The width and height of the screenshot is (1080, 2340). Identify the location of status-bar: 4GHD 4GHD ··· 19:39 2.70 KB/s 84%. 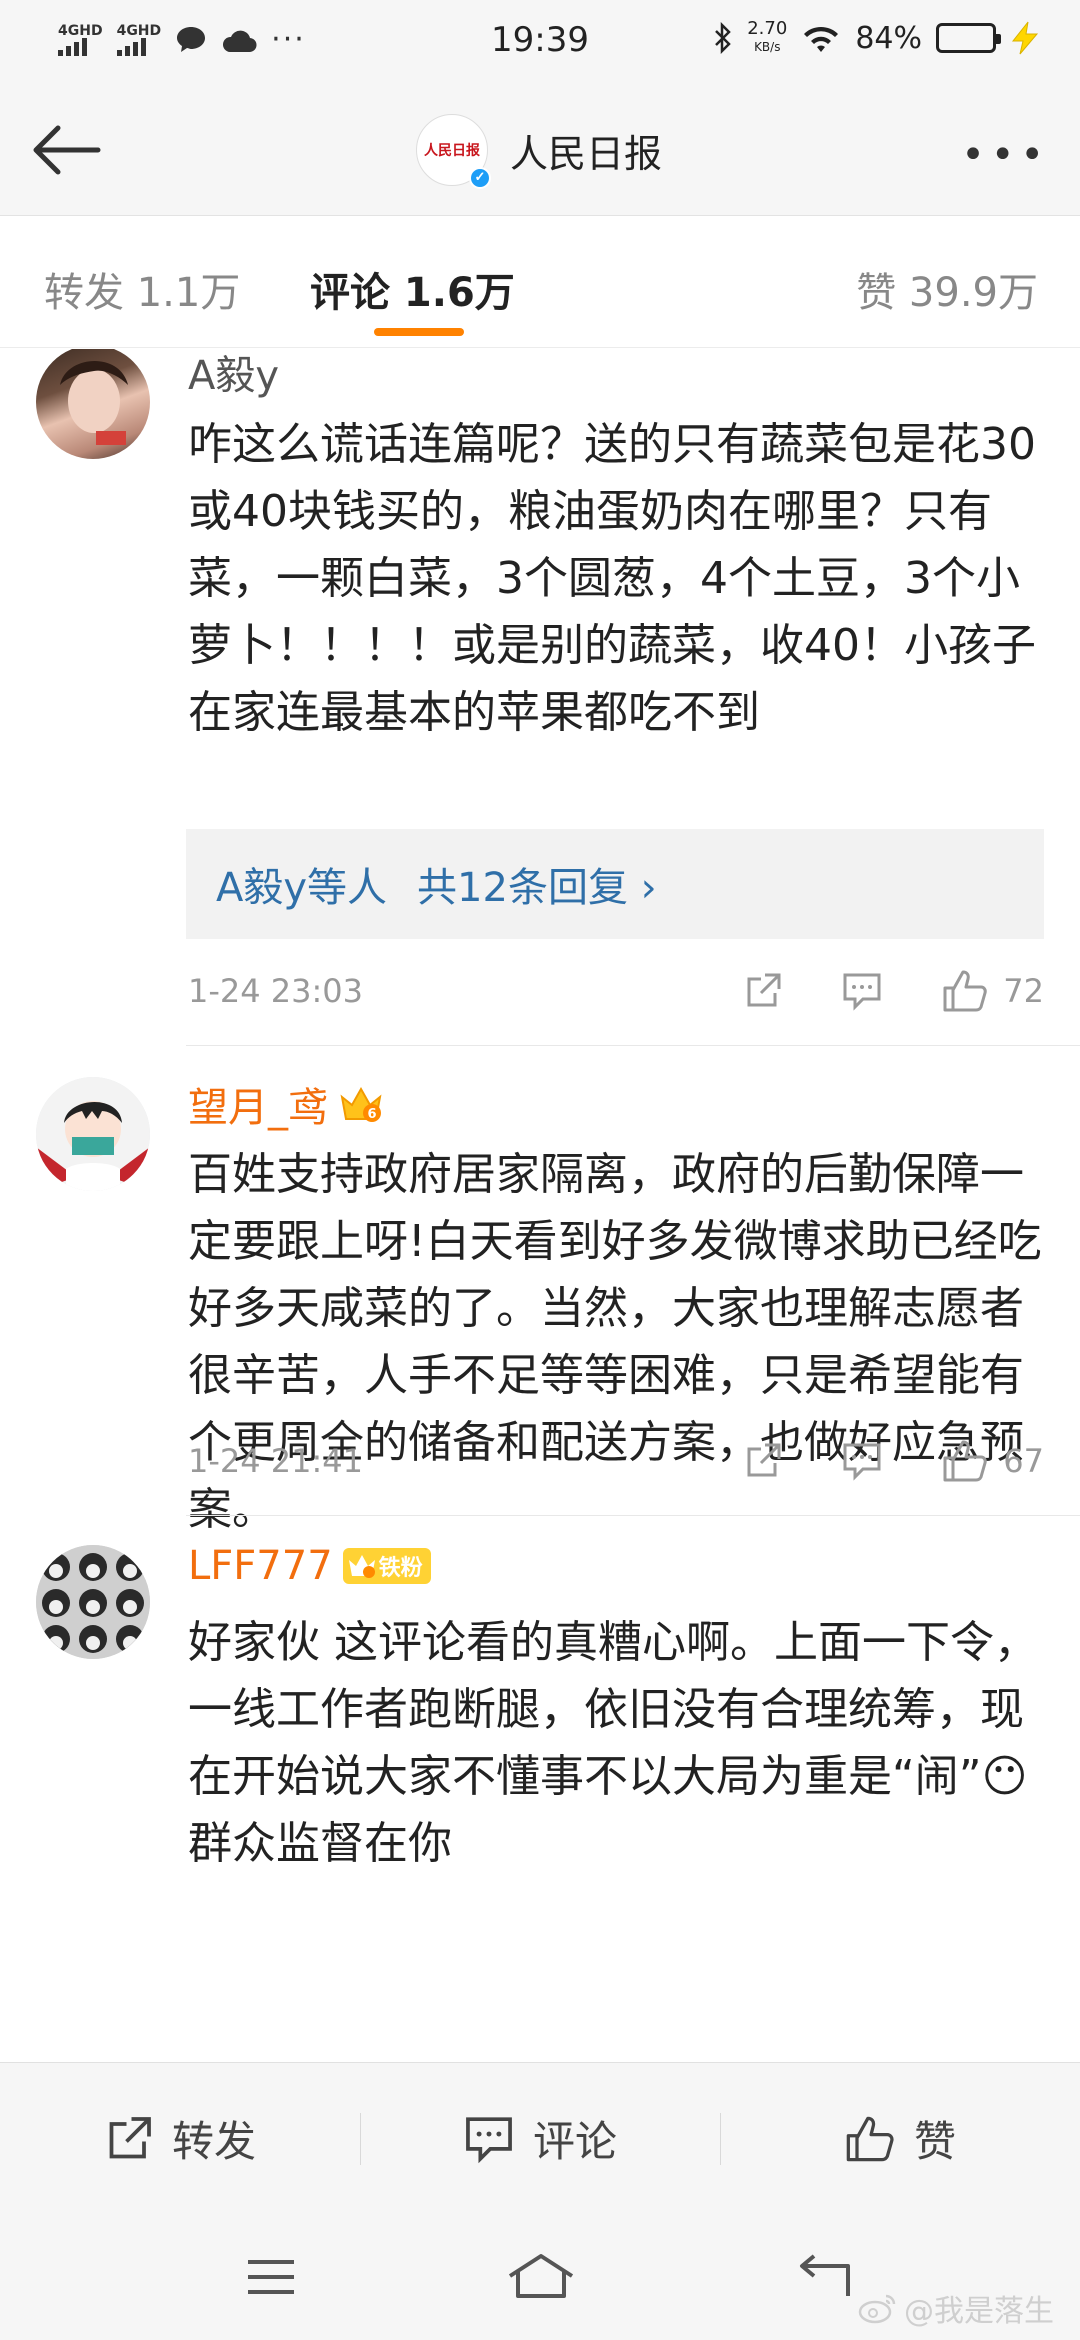
(540, 42).